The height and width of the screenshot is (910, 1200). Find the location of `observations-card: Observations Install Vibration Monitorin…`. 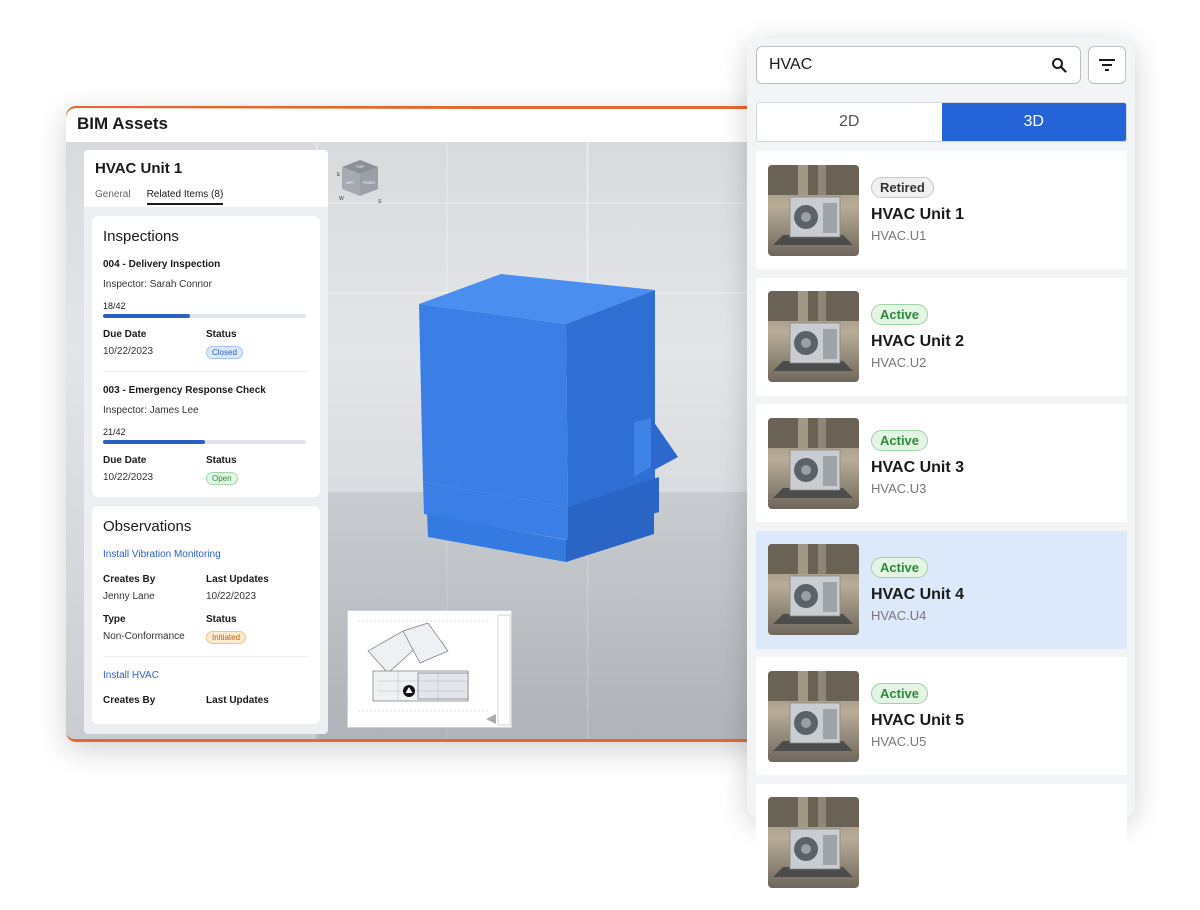

observations-card: Observations Install Vibration Monitorin… is located at coordinates (206, 615).